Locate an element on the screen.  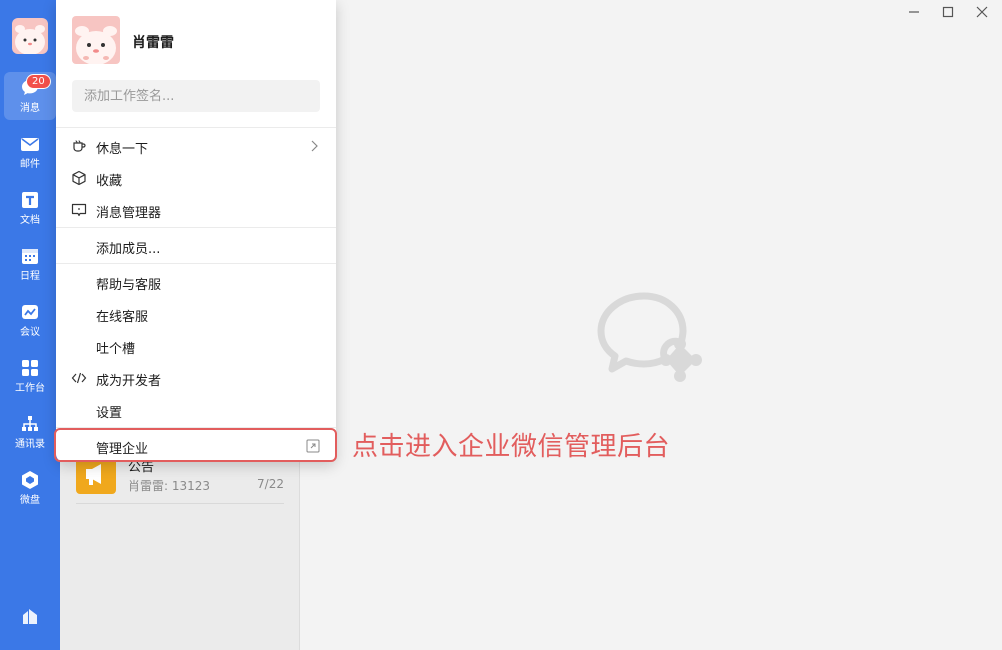
workbench-icon is located at coordinates (30, 368).